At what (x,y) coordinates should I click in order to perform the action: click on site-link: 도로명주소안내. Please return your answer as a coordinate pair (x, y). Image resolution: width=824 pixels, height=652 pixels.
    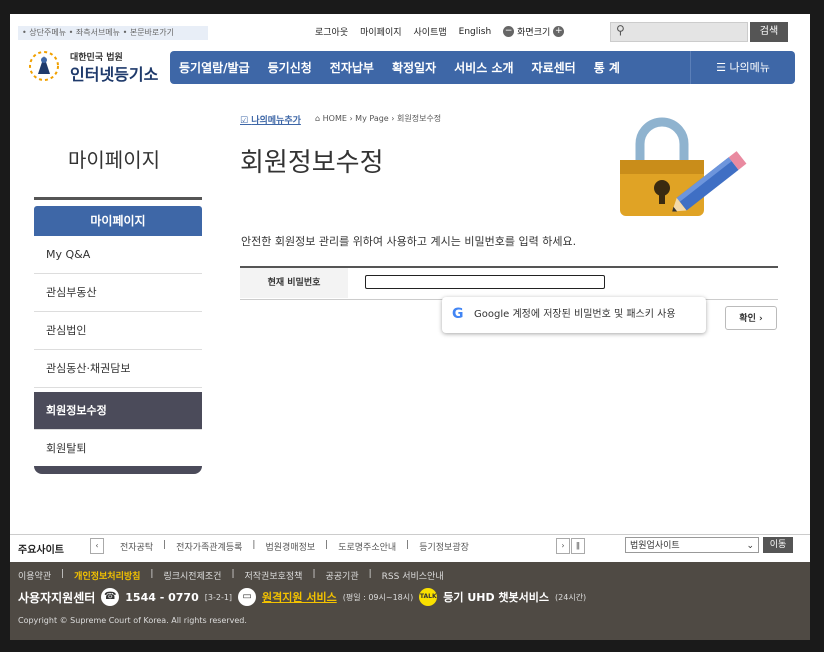
    Looking at the image, I should click on (367, 546).